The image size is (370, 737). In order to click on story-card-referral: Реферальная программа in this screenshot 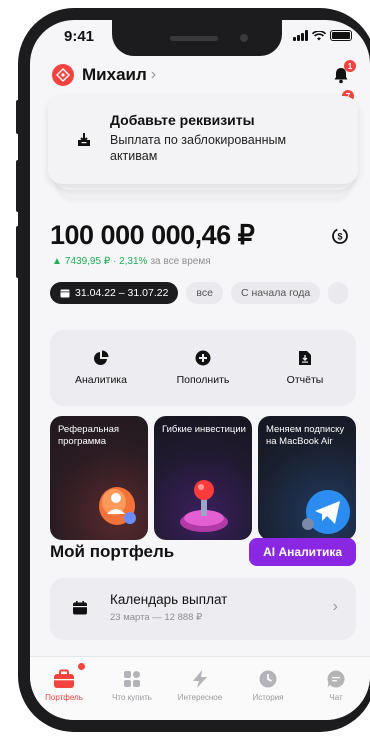, I will do `click(99, 478)`.